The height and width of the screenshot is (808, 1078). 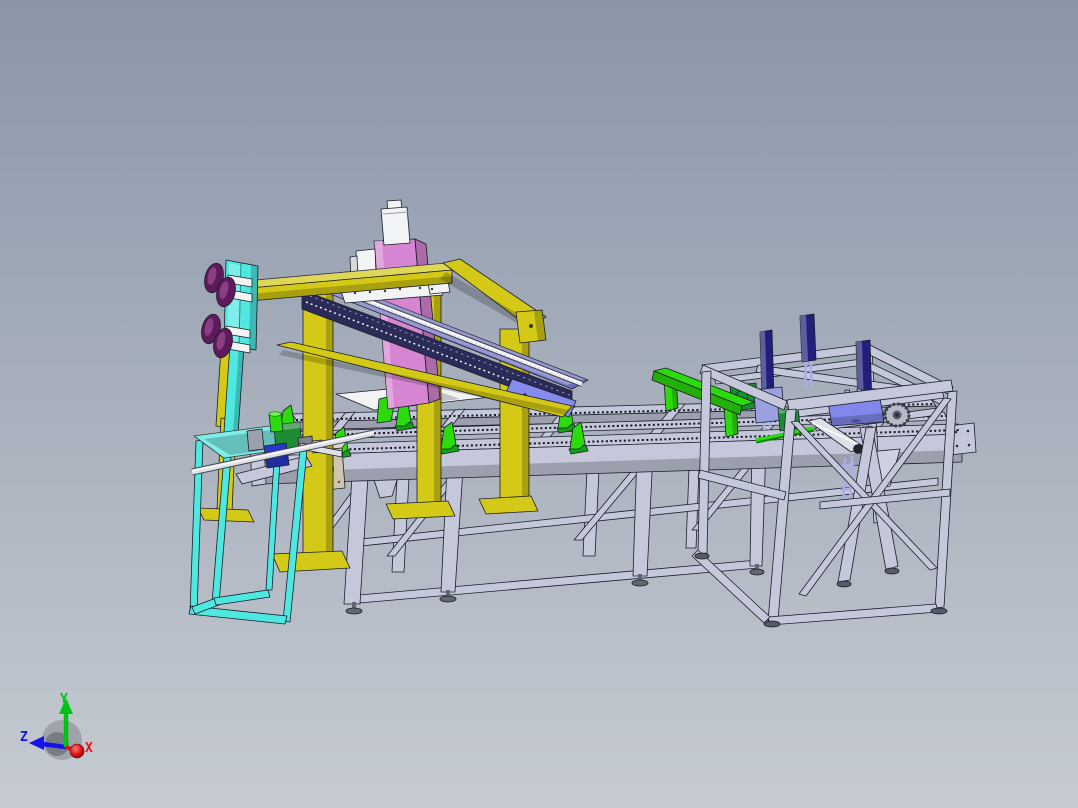 What do you see at coordinates (24, 737) in the screenshot?
I see `z-axis-label: Z` at bounding box center [24, 737].